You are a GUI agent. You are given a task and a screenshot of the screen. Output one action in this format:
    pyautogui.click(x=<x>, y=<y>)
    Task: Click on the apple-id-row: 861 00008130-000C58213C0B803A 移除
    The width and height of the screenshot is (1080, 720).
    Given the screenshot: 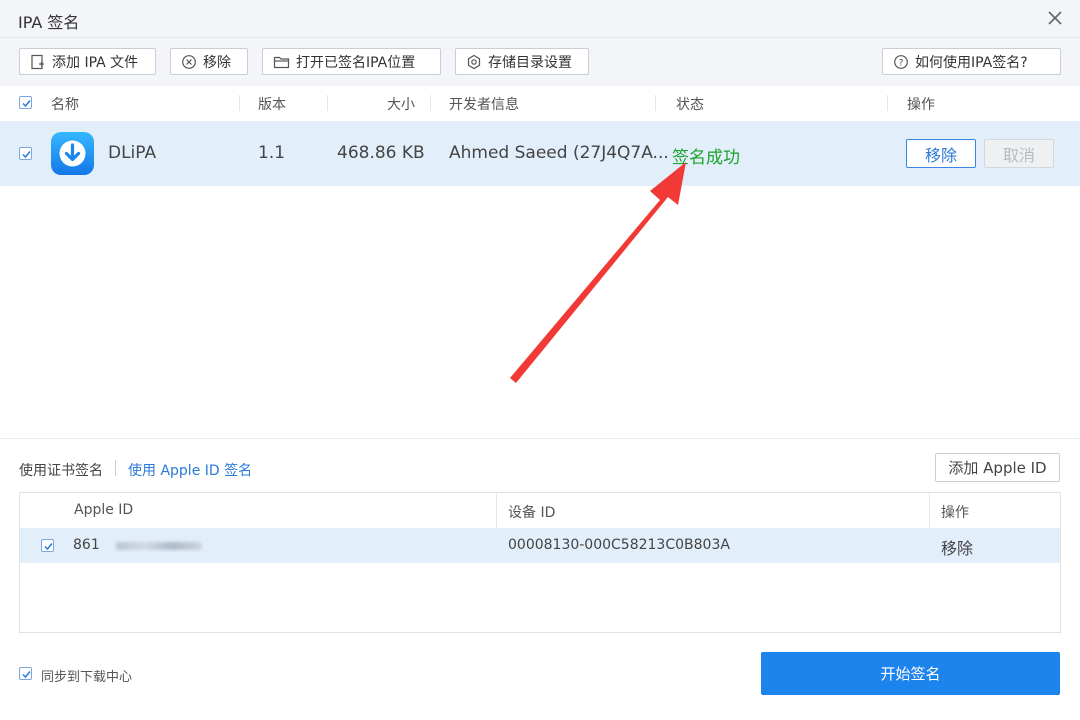 What is the action you would take?
    pyautogui.click(x=540, y=545)
    